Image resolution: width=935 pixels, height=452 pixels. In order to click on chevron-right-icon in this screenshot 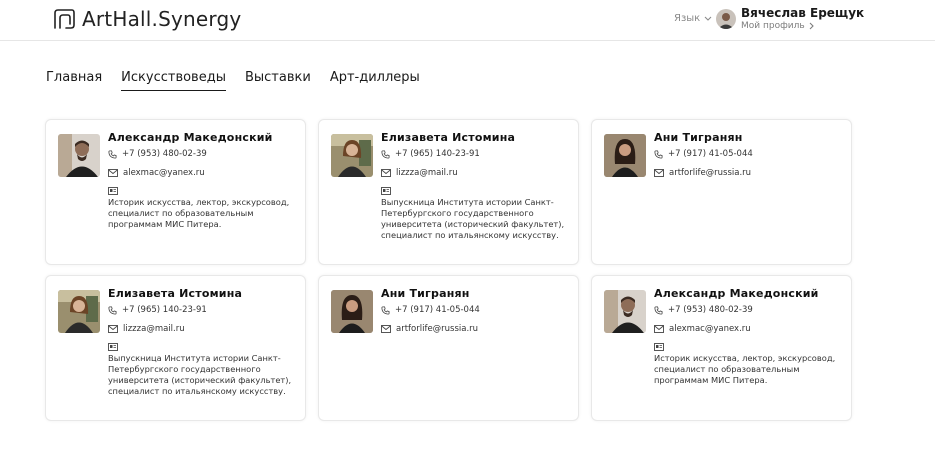, I will do `click(811, 26)`.